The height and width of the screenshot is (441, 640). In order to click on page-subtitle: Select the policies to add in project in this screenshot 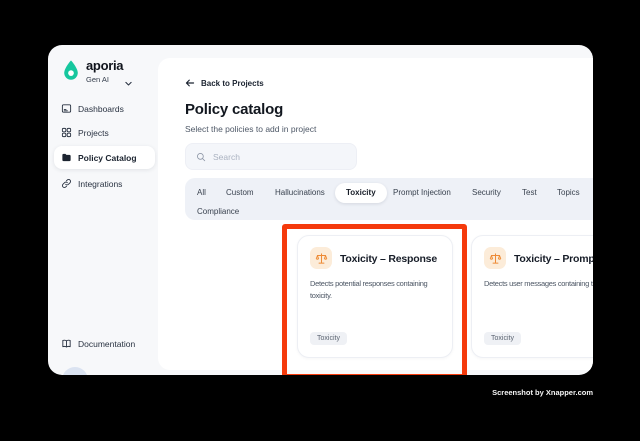, I will do `click(251, 129)`.